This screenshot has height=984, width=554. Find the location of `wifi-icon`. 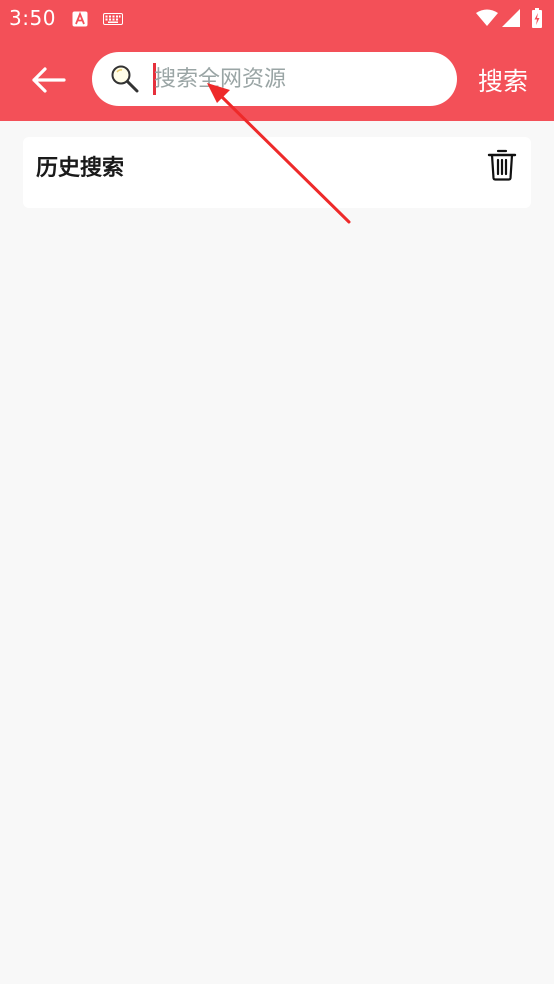

wifi-icon is located at coordinates (487, 17).